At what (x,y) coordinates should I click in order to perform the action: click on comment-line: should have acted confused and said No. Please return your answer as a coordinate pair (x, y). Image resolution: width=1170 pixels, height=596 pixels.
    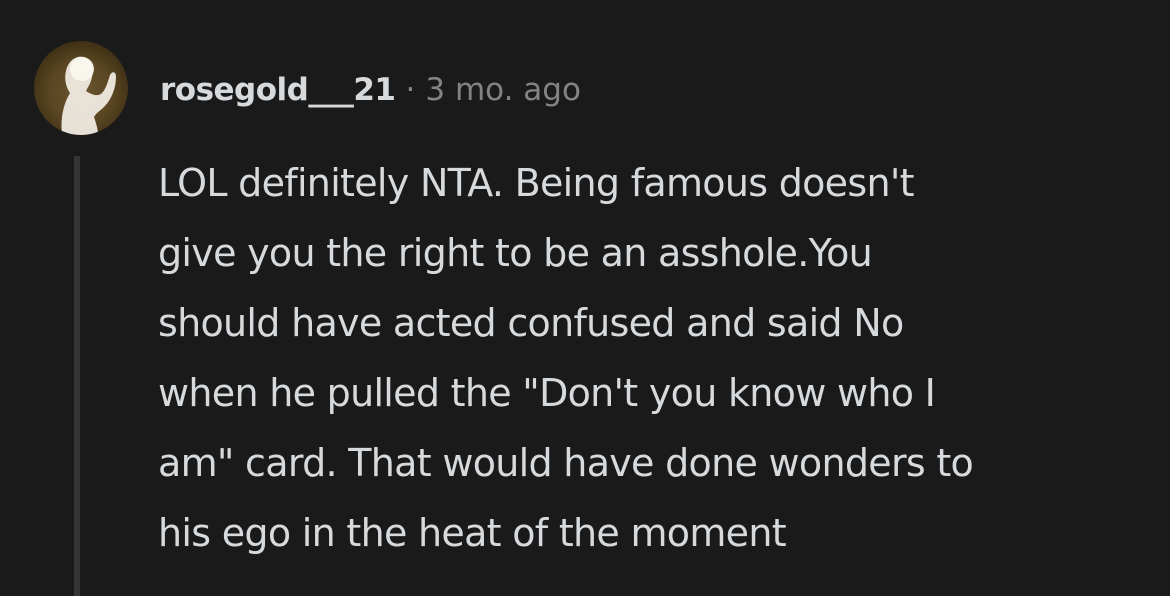
    Looking at the image, I should click on (531, 323).